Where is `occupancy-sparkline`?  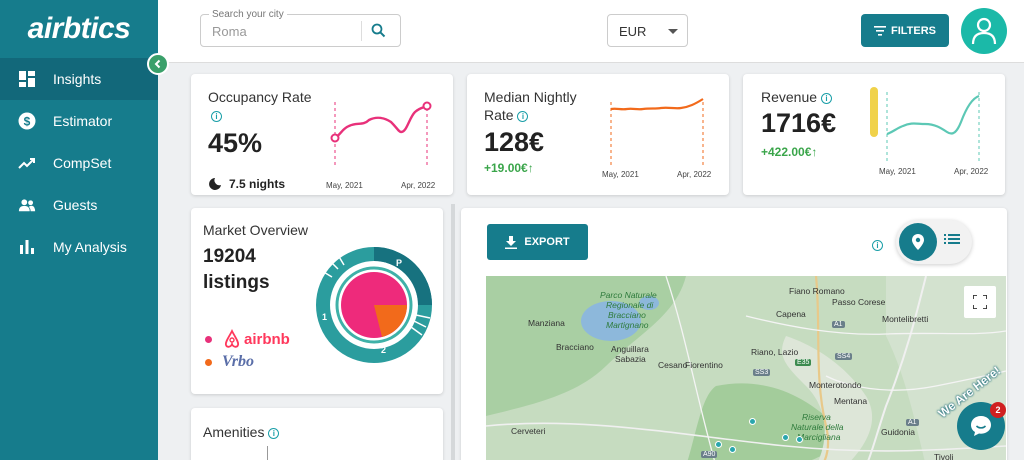 occupancy-sparkline is located at coordinates (381, 134).